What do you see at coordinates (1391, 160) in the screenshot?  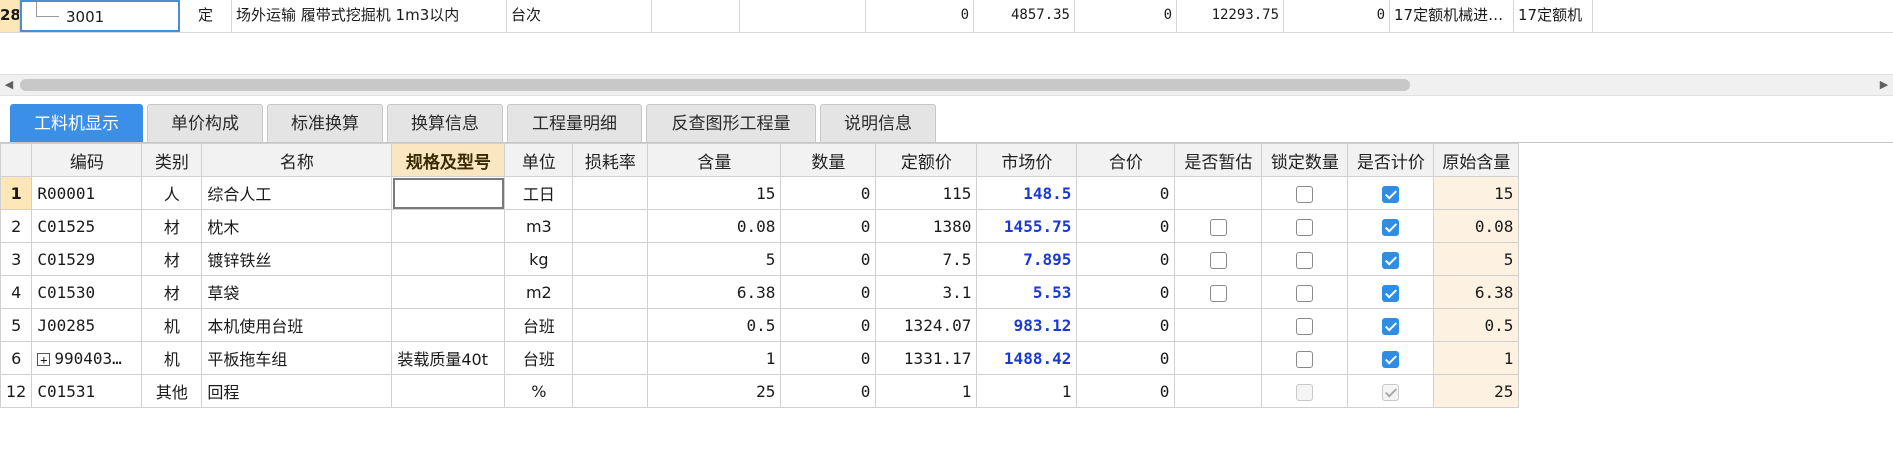 I see `column-header: 是否计价` at bounding box center [1391, 160].